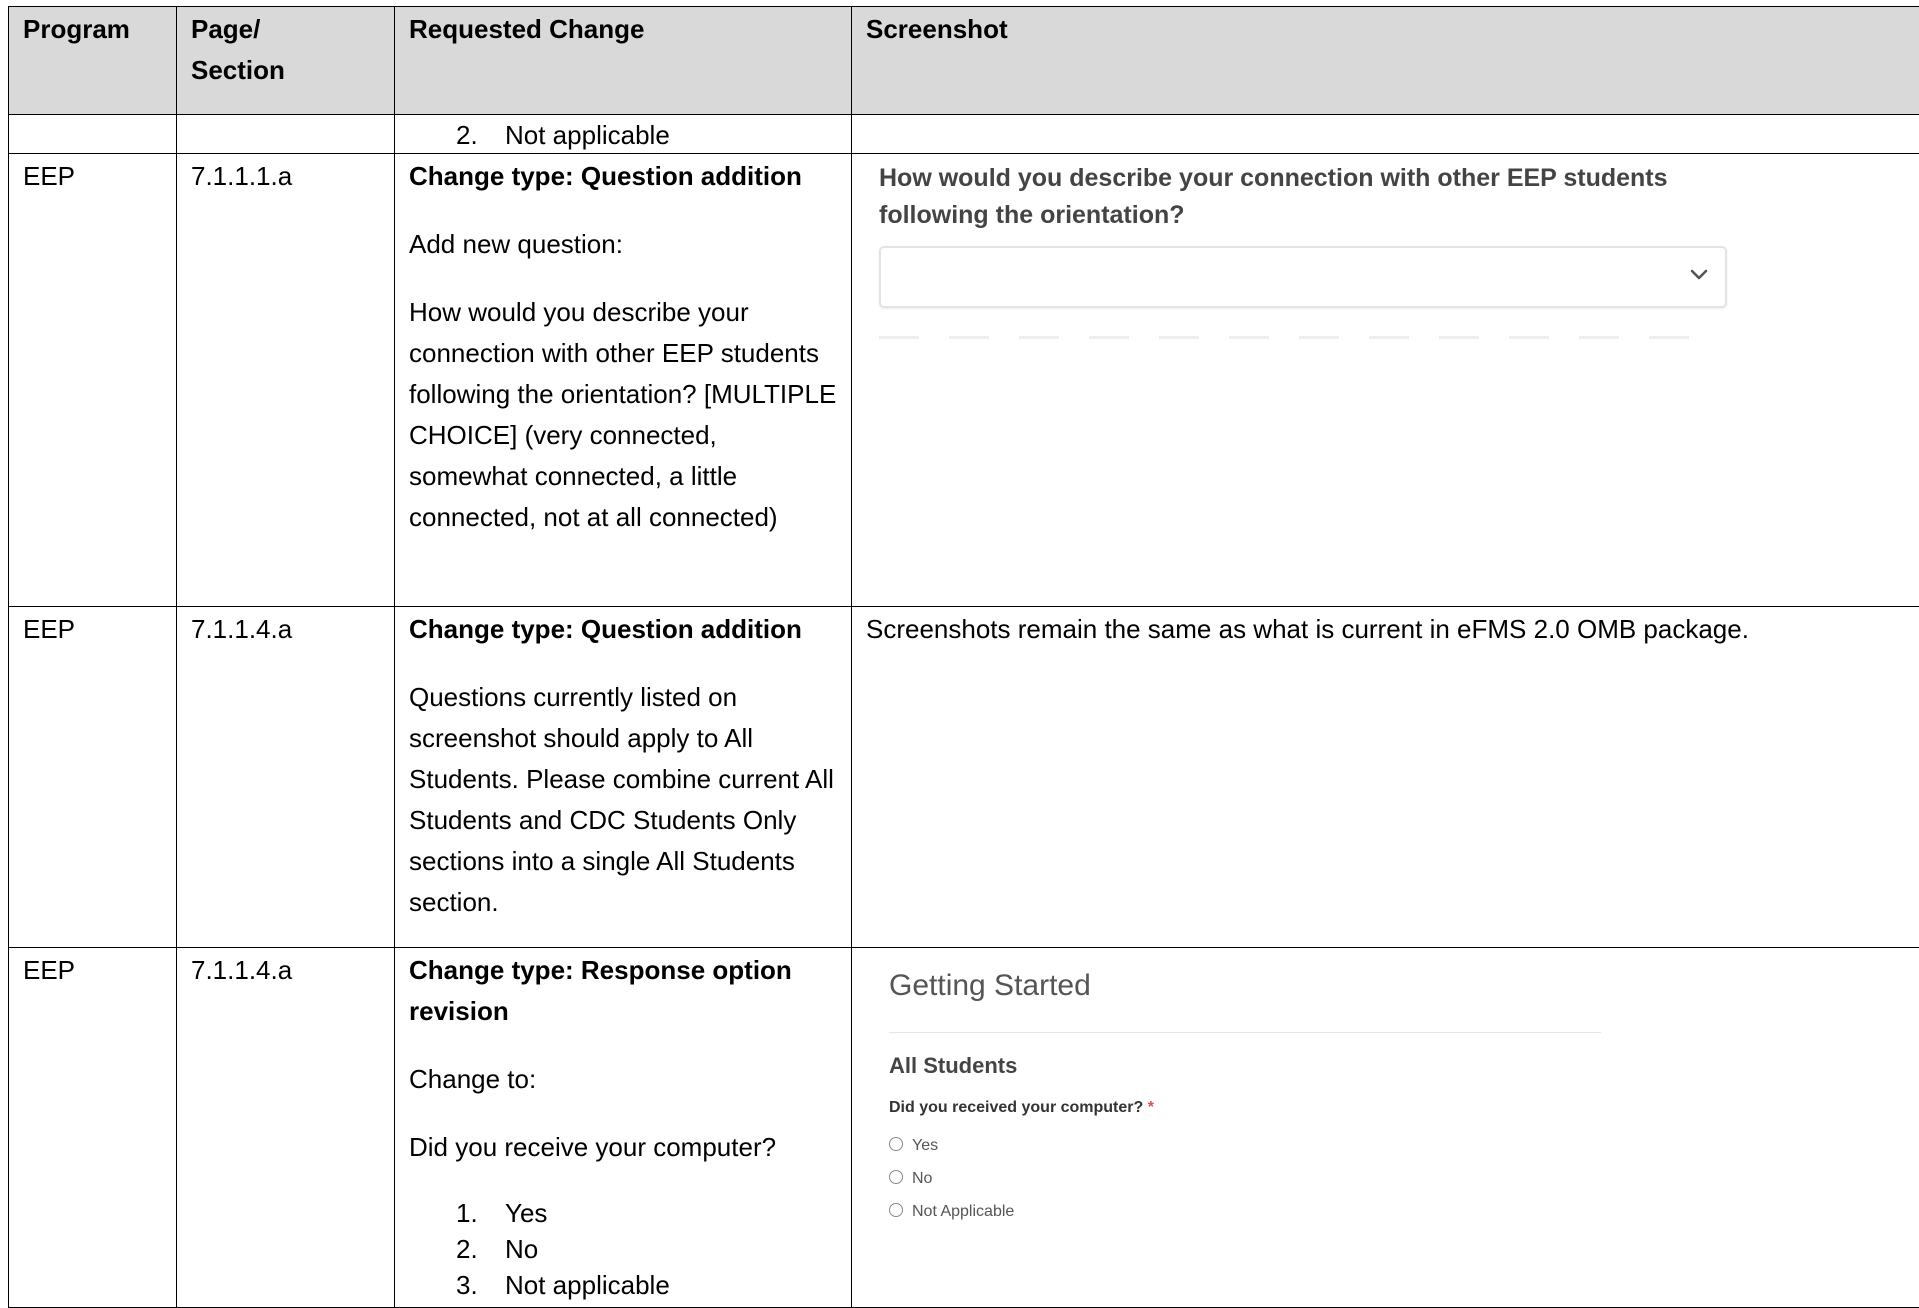  What do you see at coordinates (910, 1179) in the screenshot?
I see `radio-option: No` at bounding box center [910, 1179].